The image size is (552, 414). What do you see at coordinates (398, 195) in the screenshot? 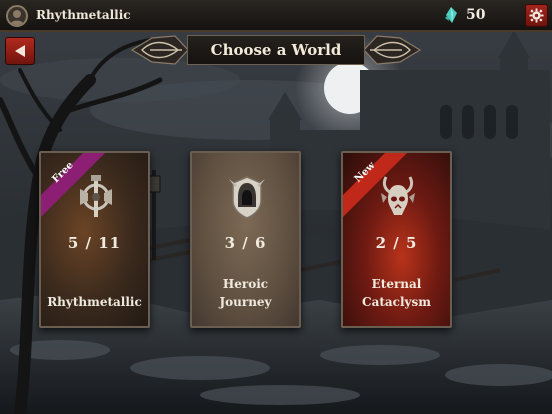
I see `demon-skull-emblem-icon` at bounding box center [398, 195].